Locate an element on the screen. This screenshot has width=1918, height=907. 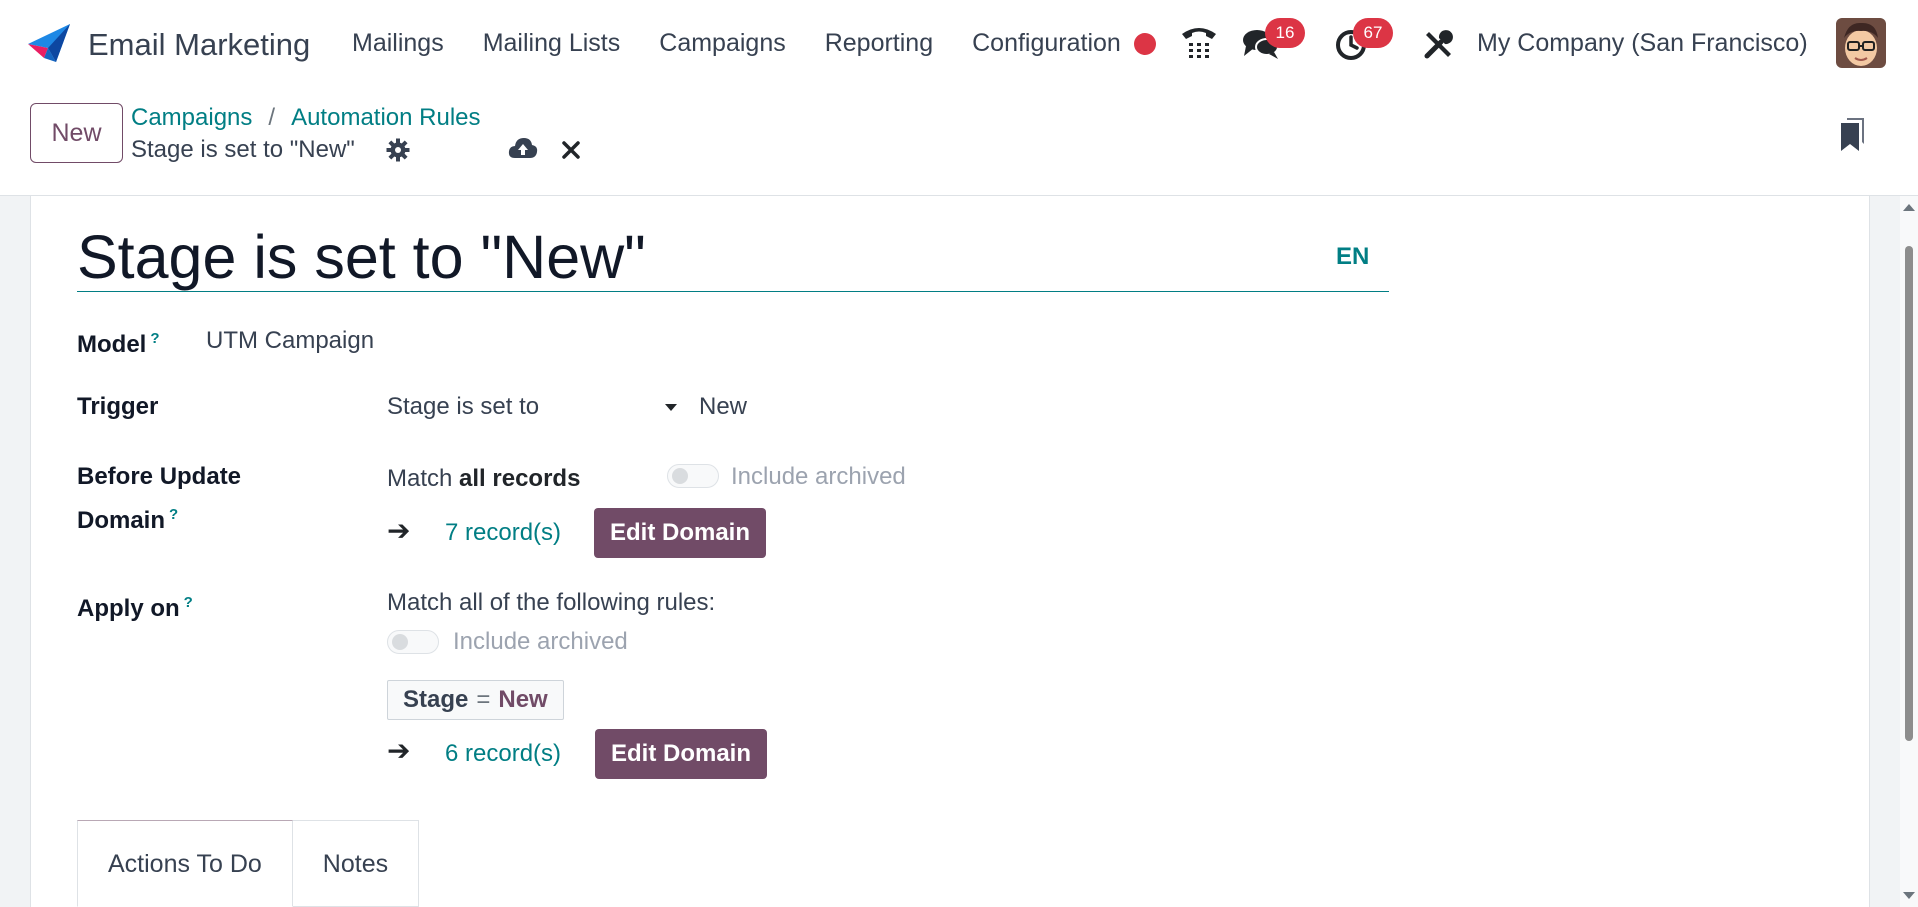
before-include-archived-toggle is located at coordinates (693, 476).